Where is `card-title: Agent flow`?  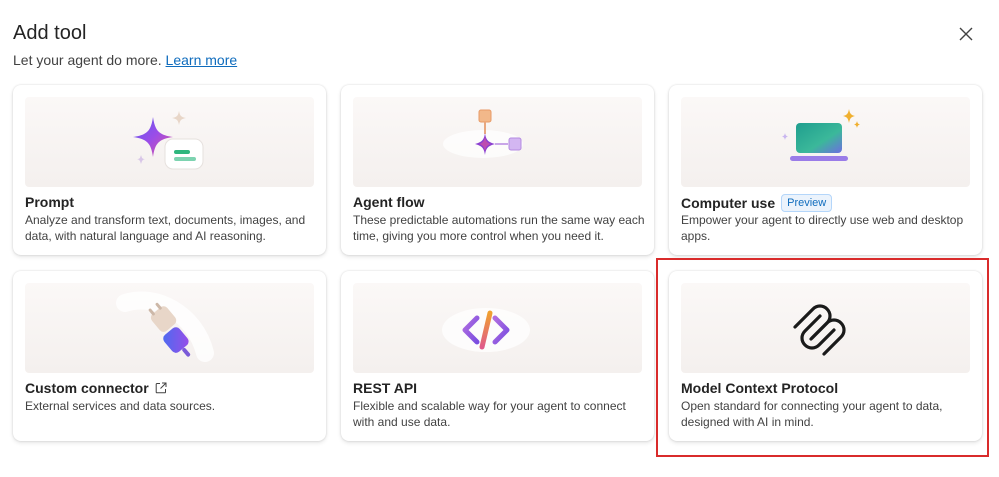 card-title: Agent flow is located at coordinates (389, 202).